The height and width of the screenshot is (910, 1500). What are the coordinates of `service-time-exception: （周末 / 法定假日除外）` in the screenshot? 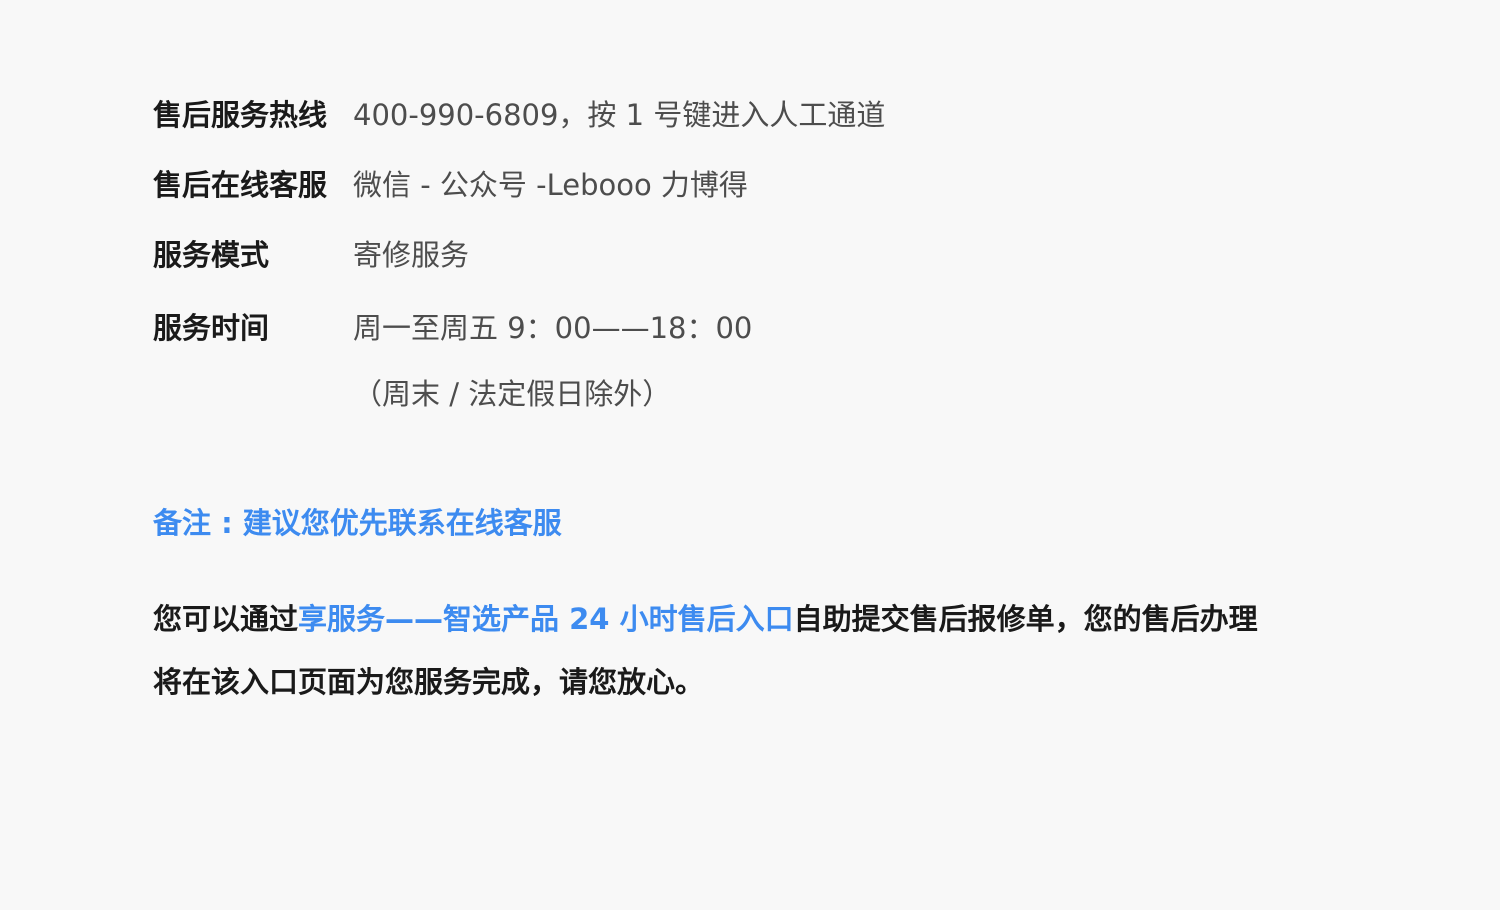 It's located at (512, 394).